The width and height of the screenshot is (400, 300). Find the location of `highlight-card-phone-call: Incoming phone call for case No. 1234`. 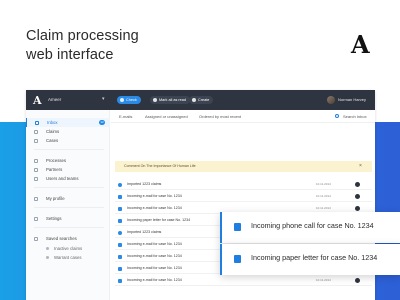

highlight-card-phone-call: Incoming phone call for case No. 1234 is located at coordinates (310, 227).